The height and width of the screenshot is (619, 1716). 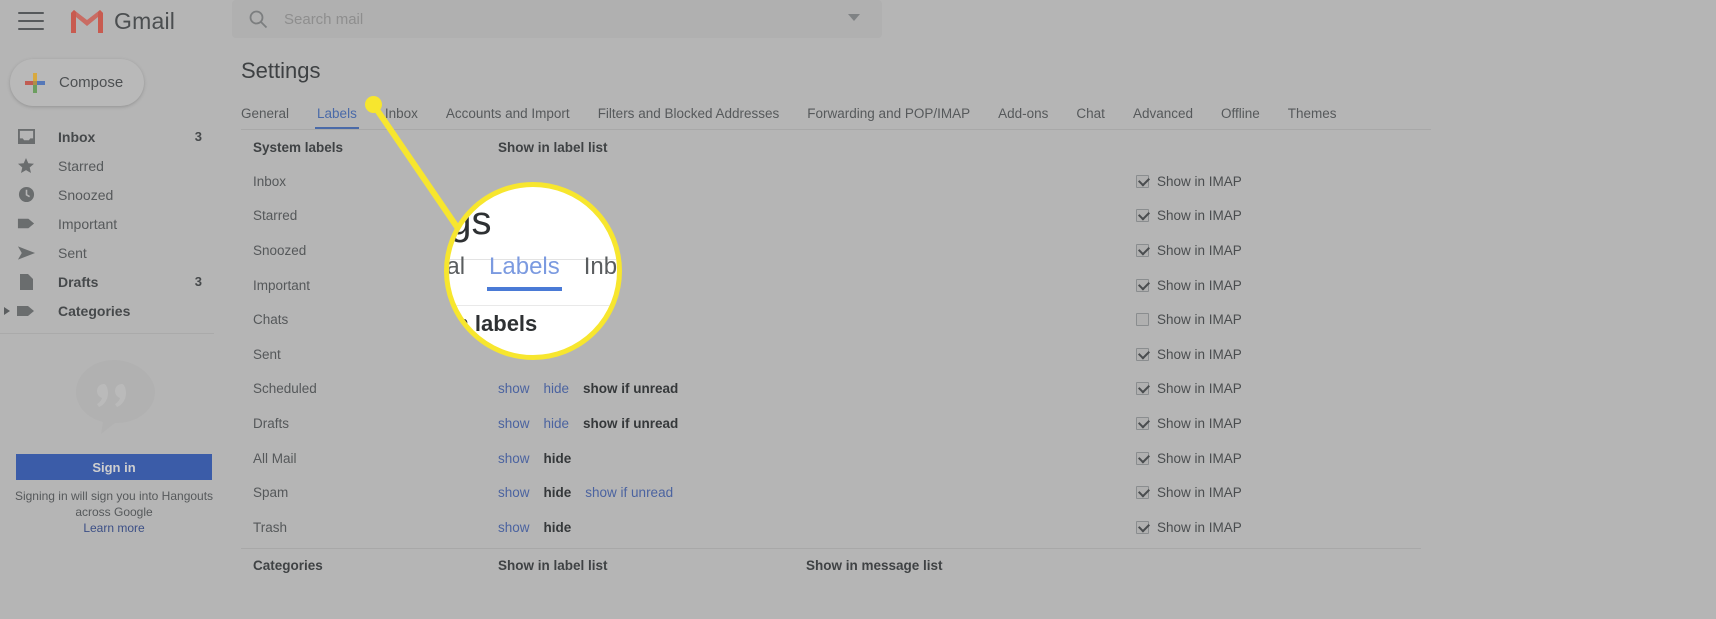 What do you see at coordinates (265, 117) in the screenshot?
I see `tab-general: General` at bounding box center [265, 117].